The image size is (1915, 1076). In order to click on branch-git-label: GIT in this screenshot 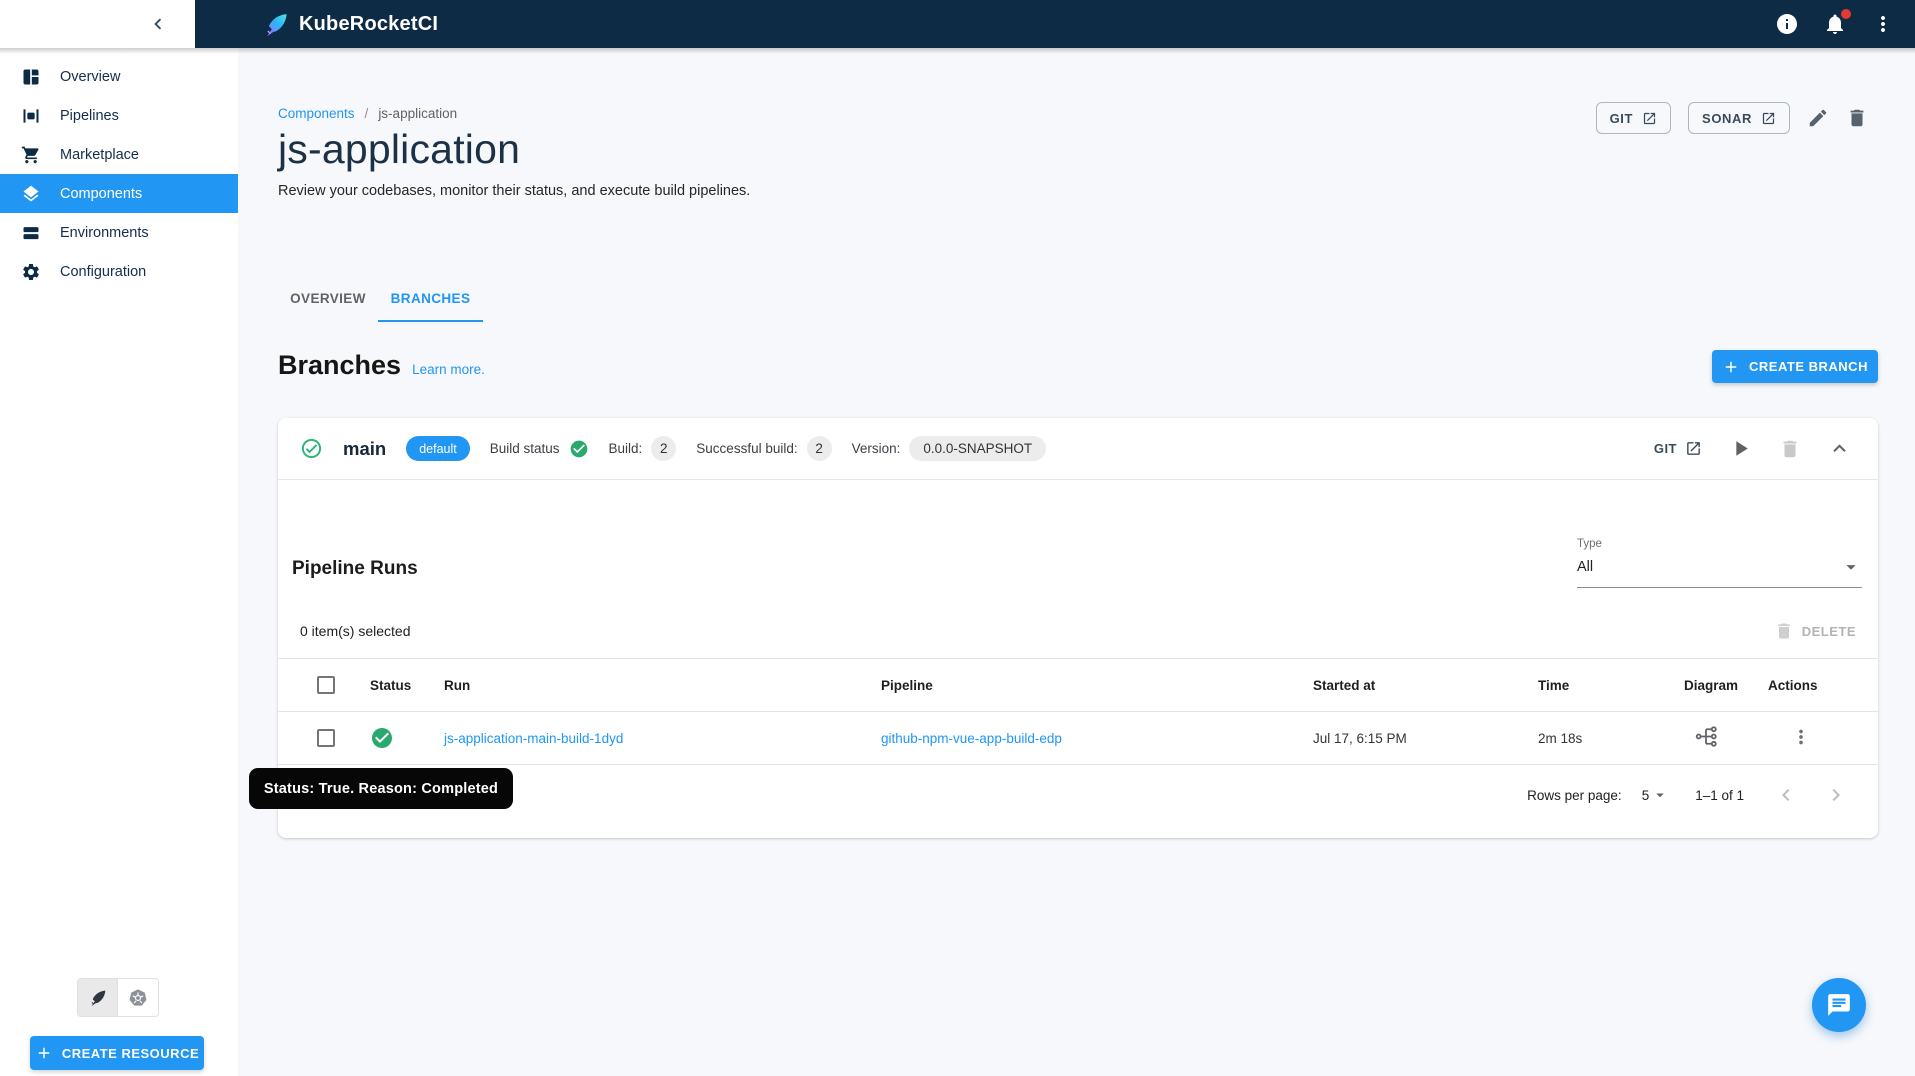, I will do `click(1665, 448)`.